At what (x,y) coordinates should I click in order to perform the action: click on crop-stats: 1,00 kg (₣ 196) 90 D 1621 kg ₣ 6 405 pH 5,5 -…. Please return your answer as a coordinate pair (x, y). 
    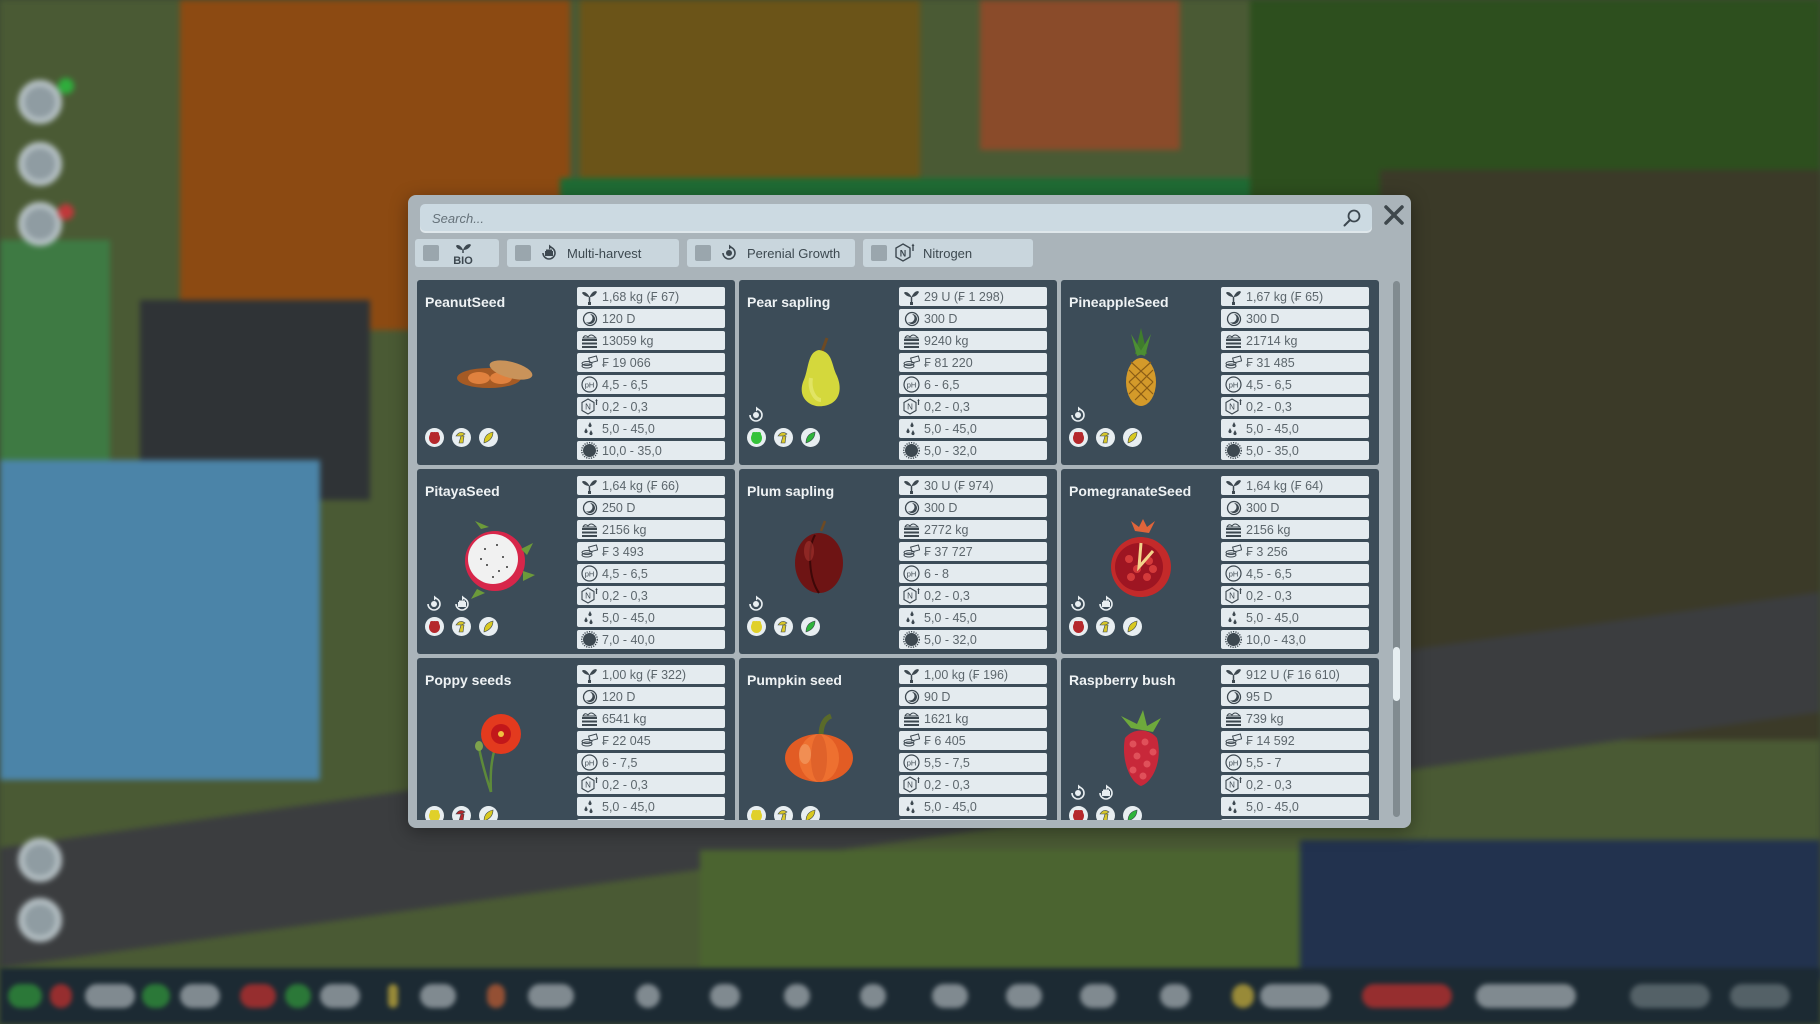
    Looking at the image, I should click on (973, 742).